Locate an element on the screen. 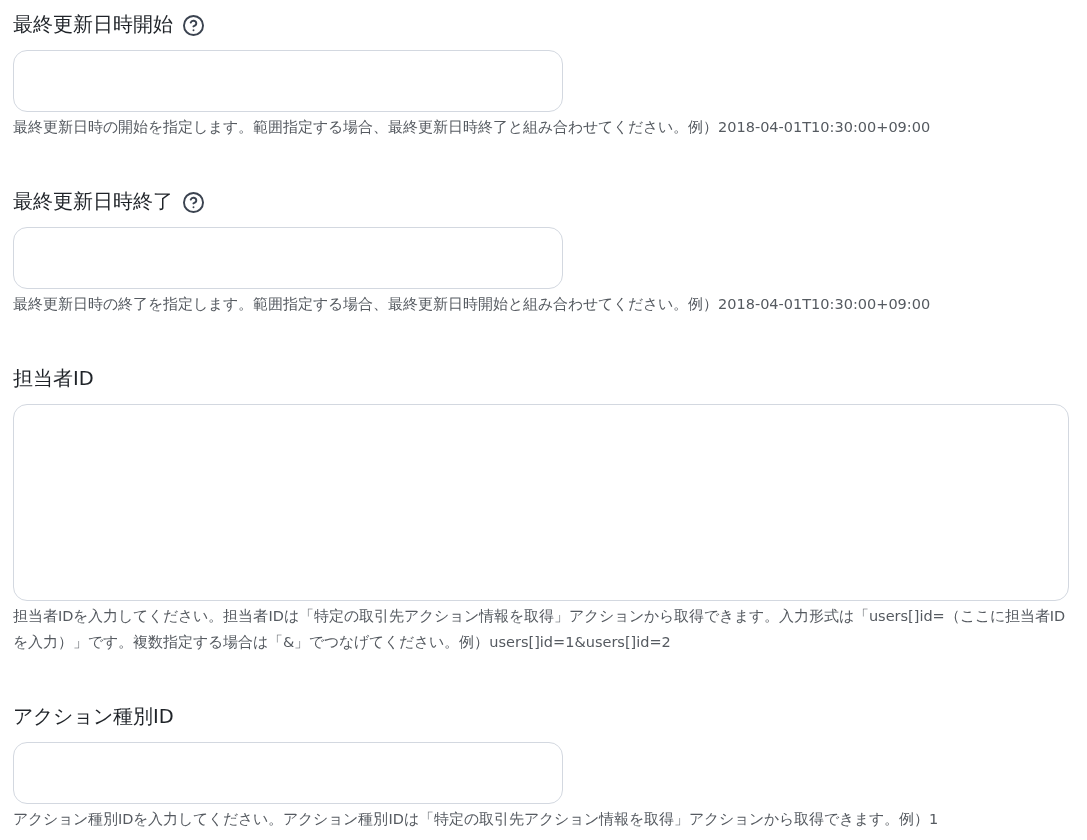  help-text: 最終更新日時の開始を指定します。範囲指定する場合、最終更新日時終了と組み合わせてください。例）2018-04-01T10:30:00+09:00 is located at coordinates (472, 127).